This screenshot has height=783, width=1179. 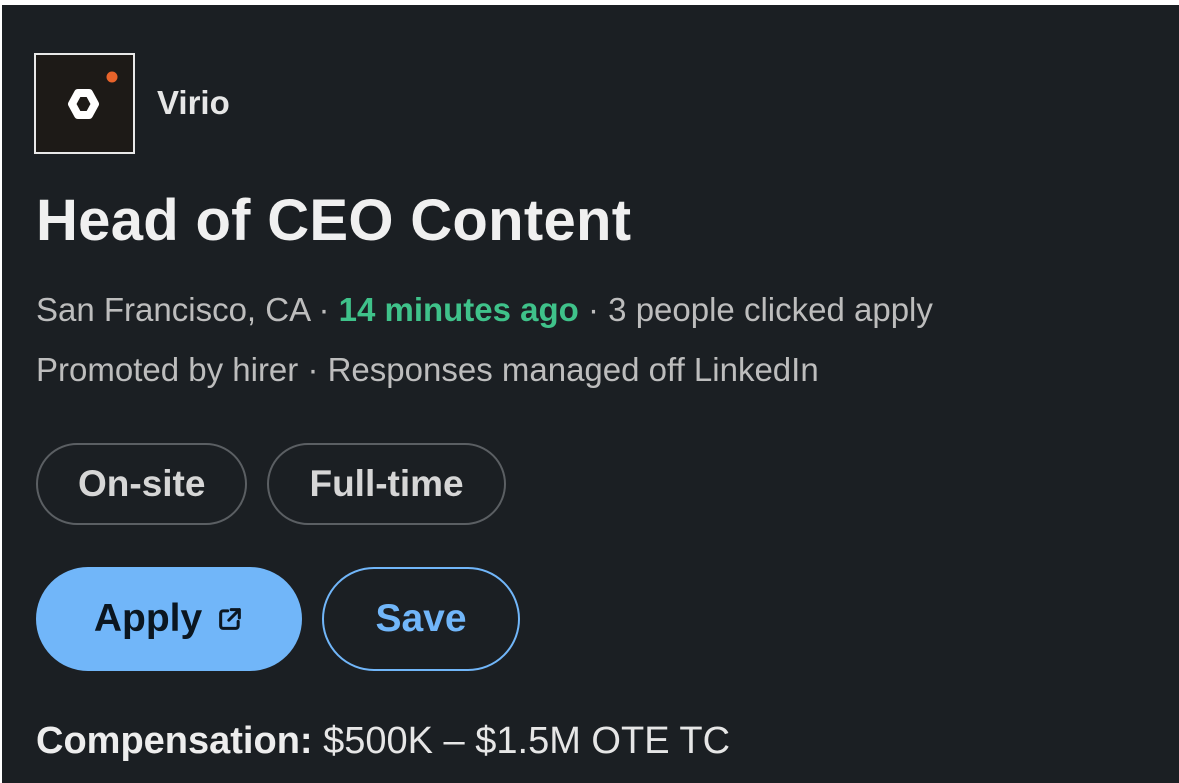 I want to click on apply-button: Apply, so click(x=169, y=619).